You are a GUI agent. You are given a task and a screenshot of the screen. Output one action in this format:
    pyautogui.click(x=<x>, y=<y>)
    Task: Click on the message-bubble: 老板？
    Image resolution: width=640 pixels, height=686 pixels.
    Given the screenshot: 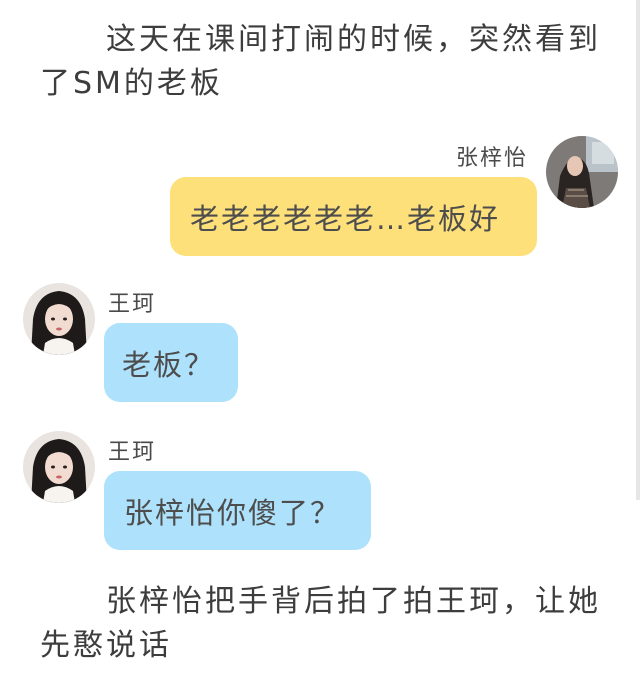 What is the action you would take?
    pyautogui.click(x=171, y=362)
    